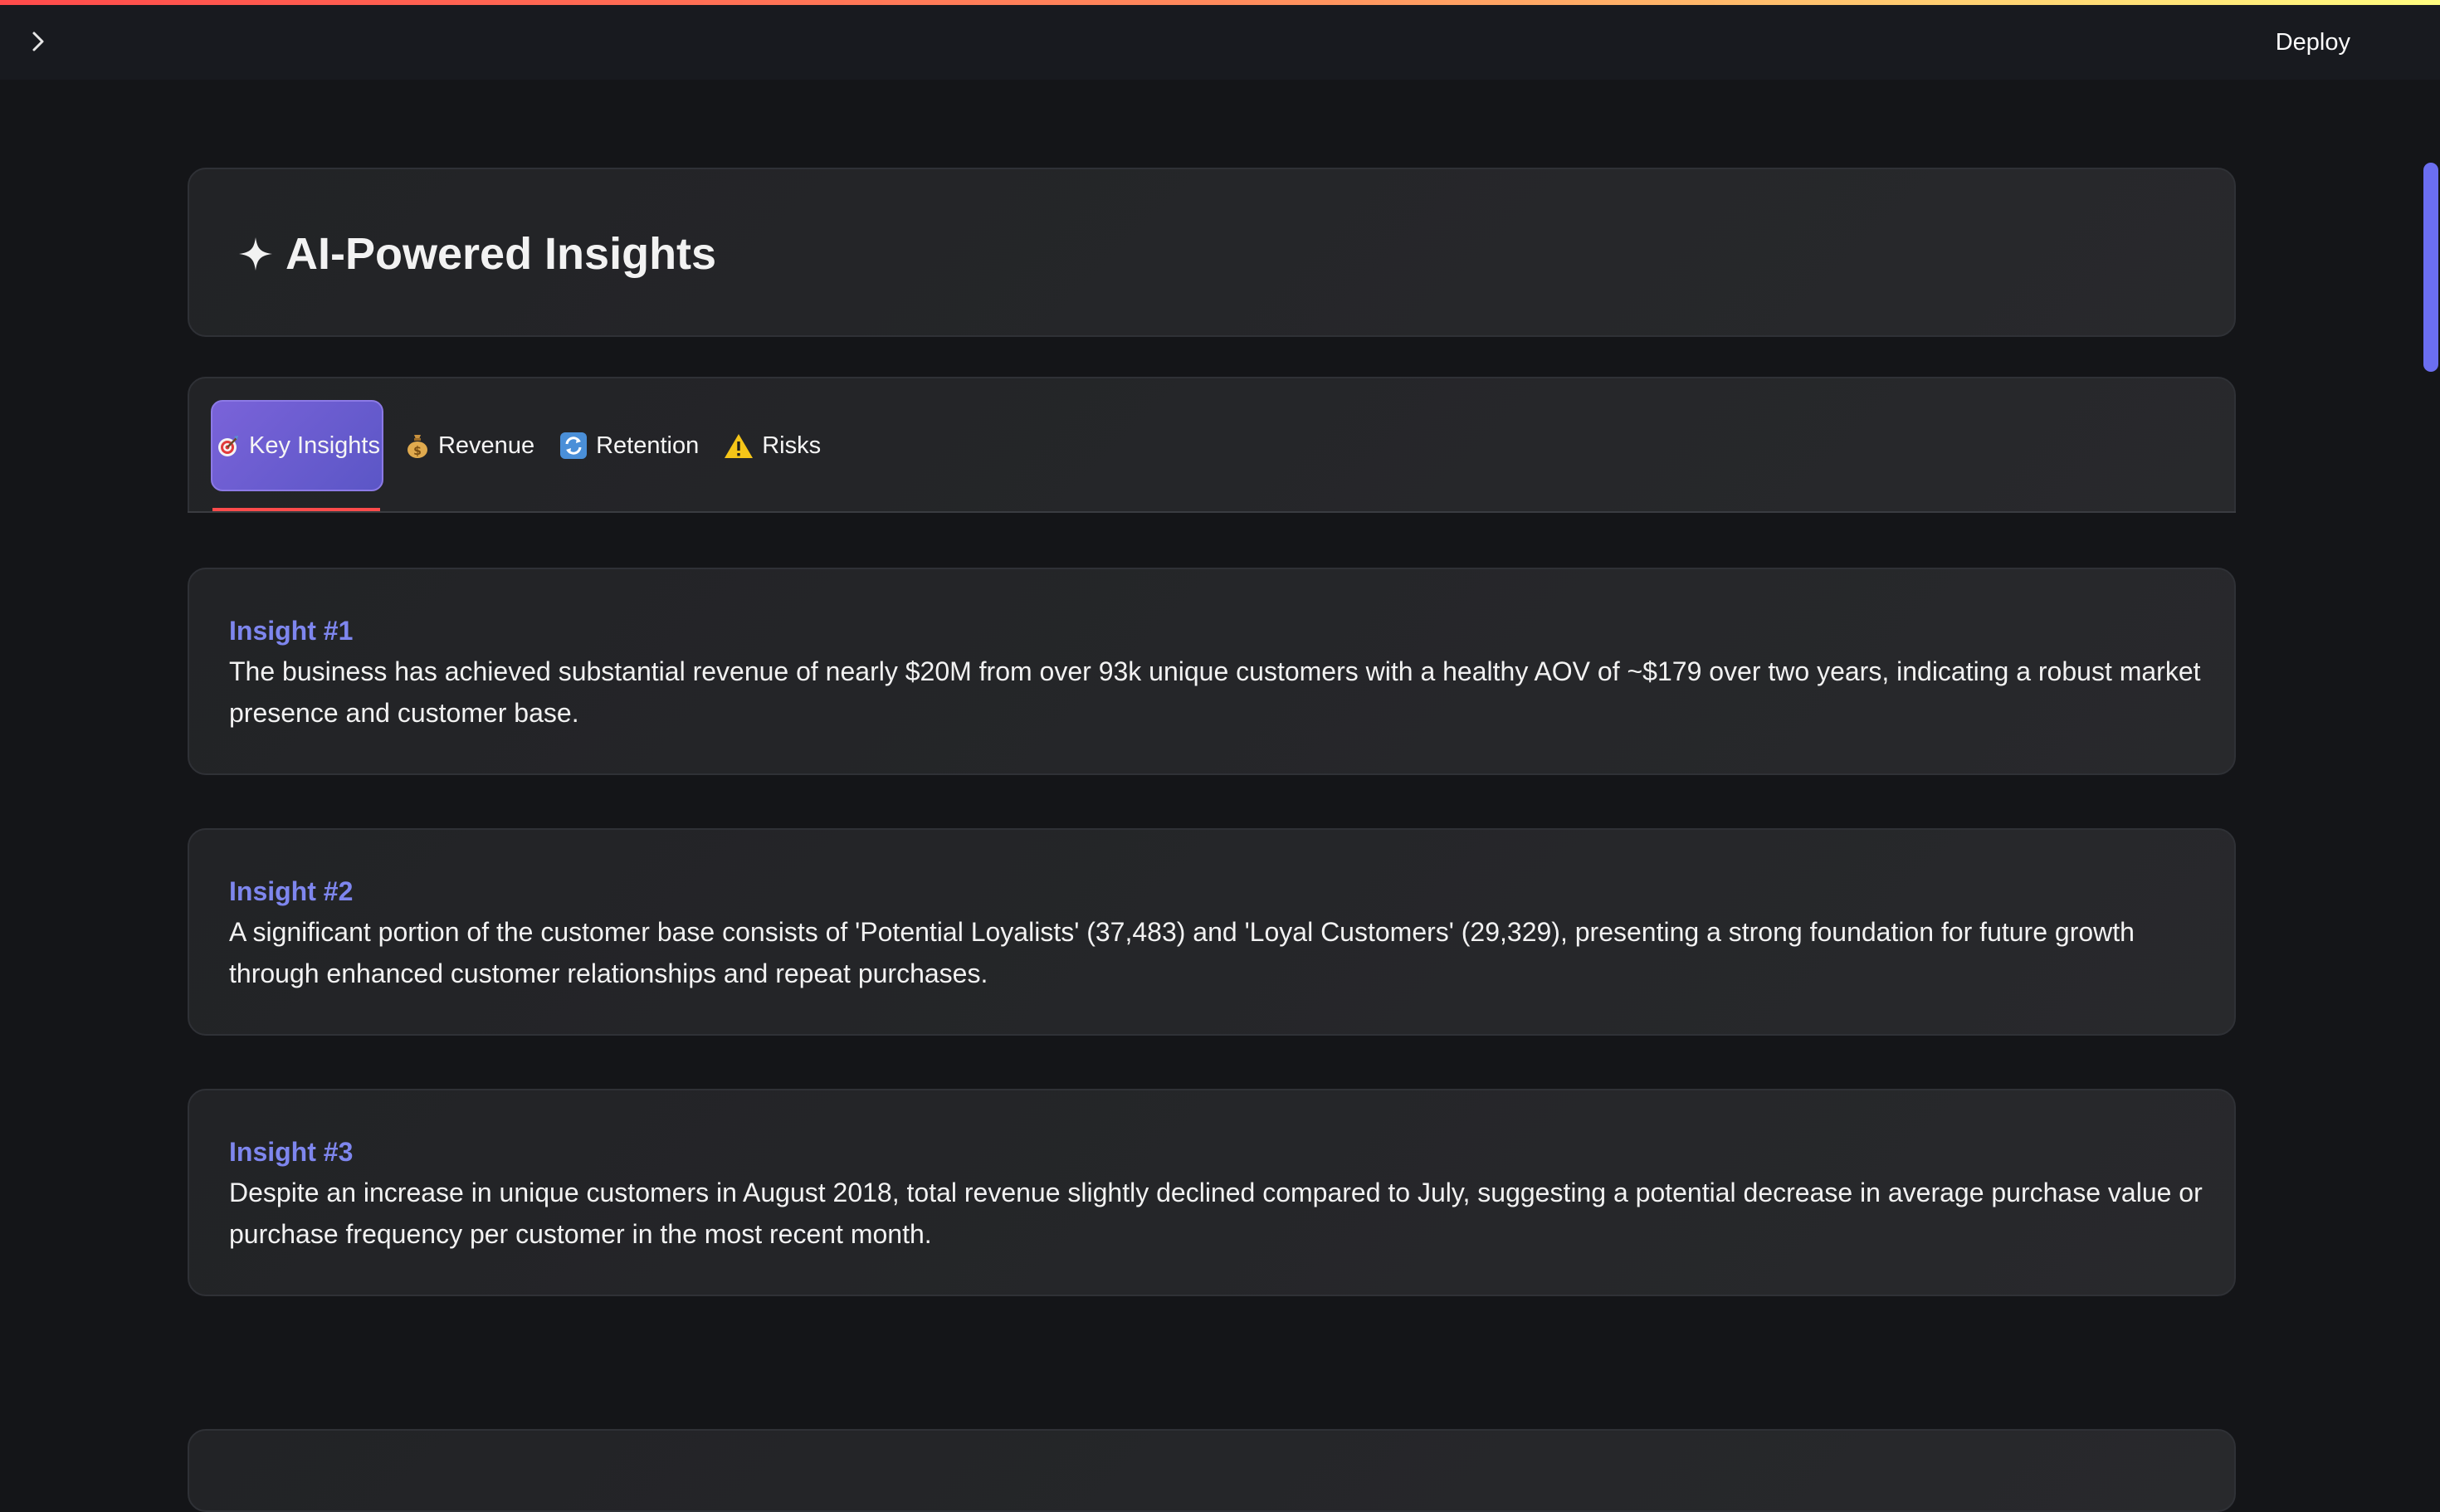 Image resolution: width=2440 pixels, height=1512 pixels. I want to click on tab-risks: Risks, so click(772, 446).